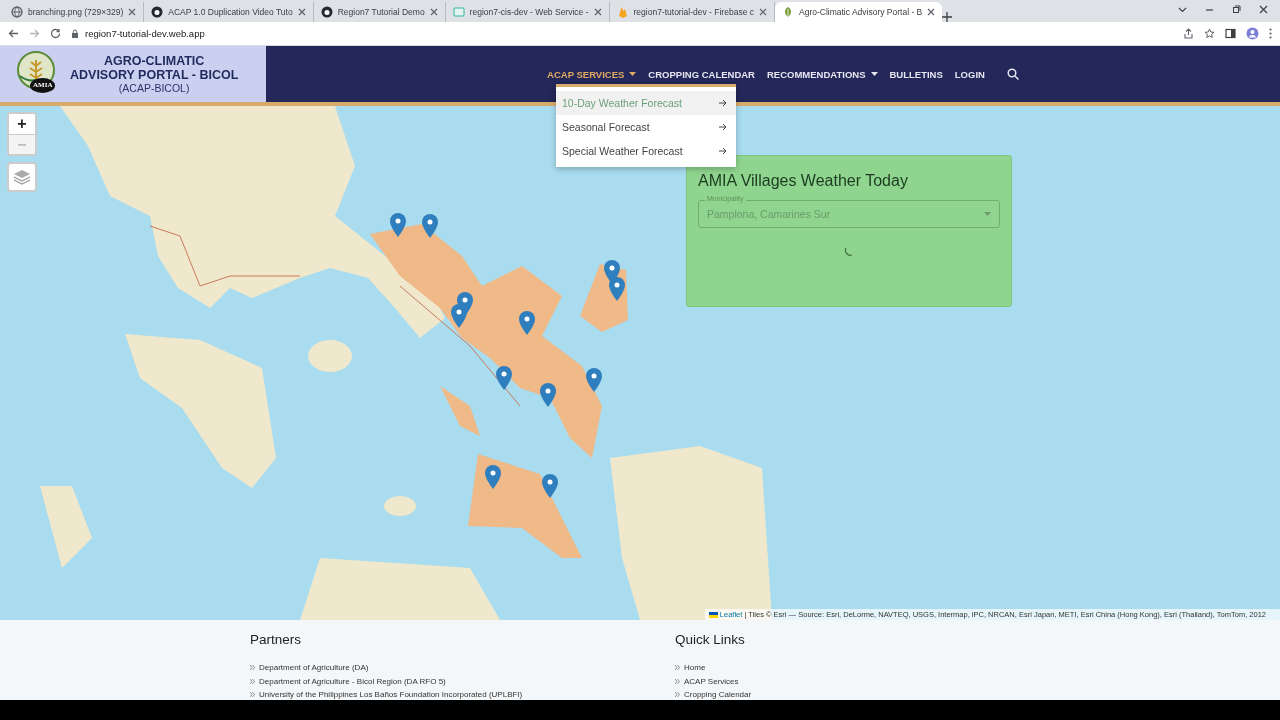  Describe the element at coordinates (916, 74) in the screenshot. I see `nav-link: BULLETINS` at that location.